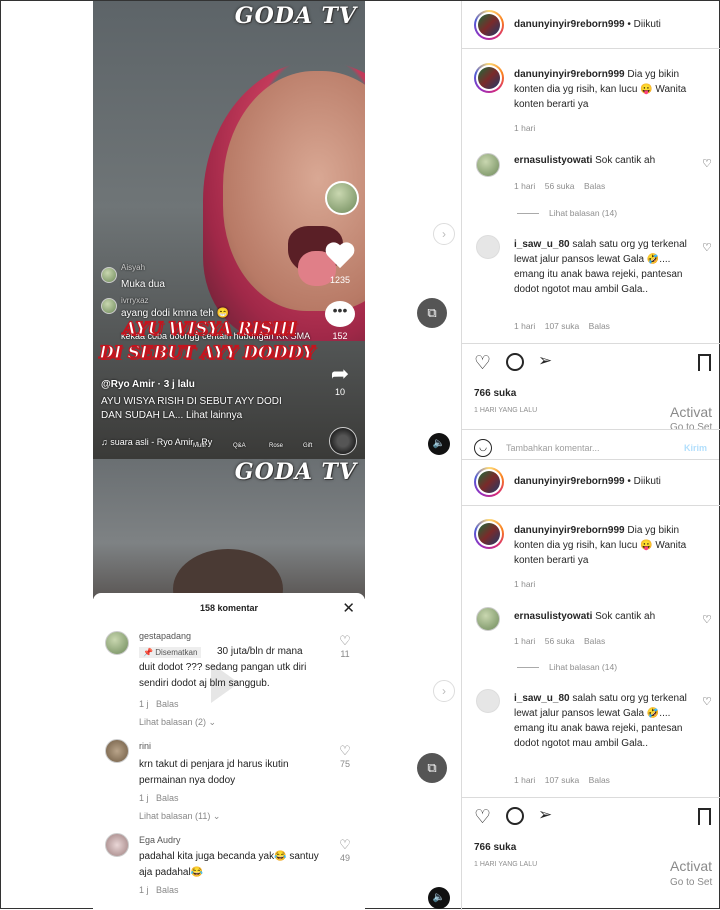 The width and height of the screenshot is (720, 910). I want to click on comment-meta: 1 hari 56 suka Balas, so click(559, 641).